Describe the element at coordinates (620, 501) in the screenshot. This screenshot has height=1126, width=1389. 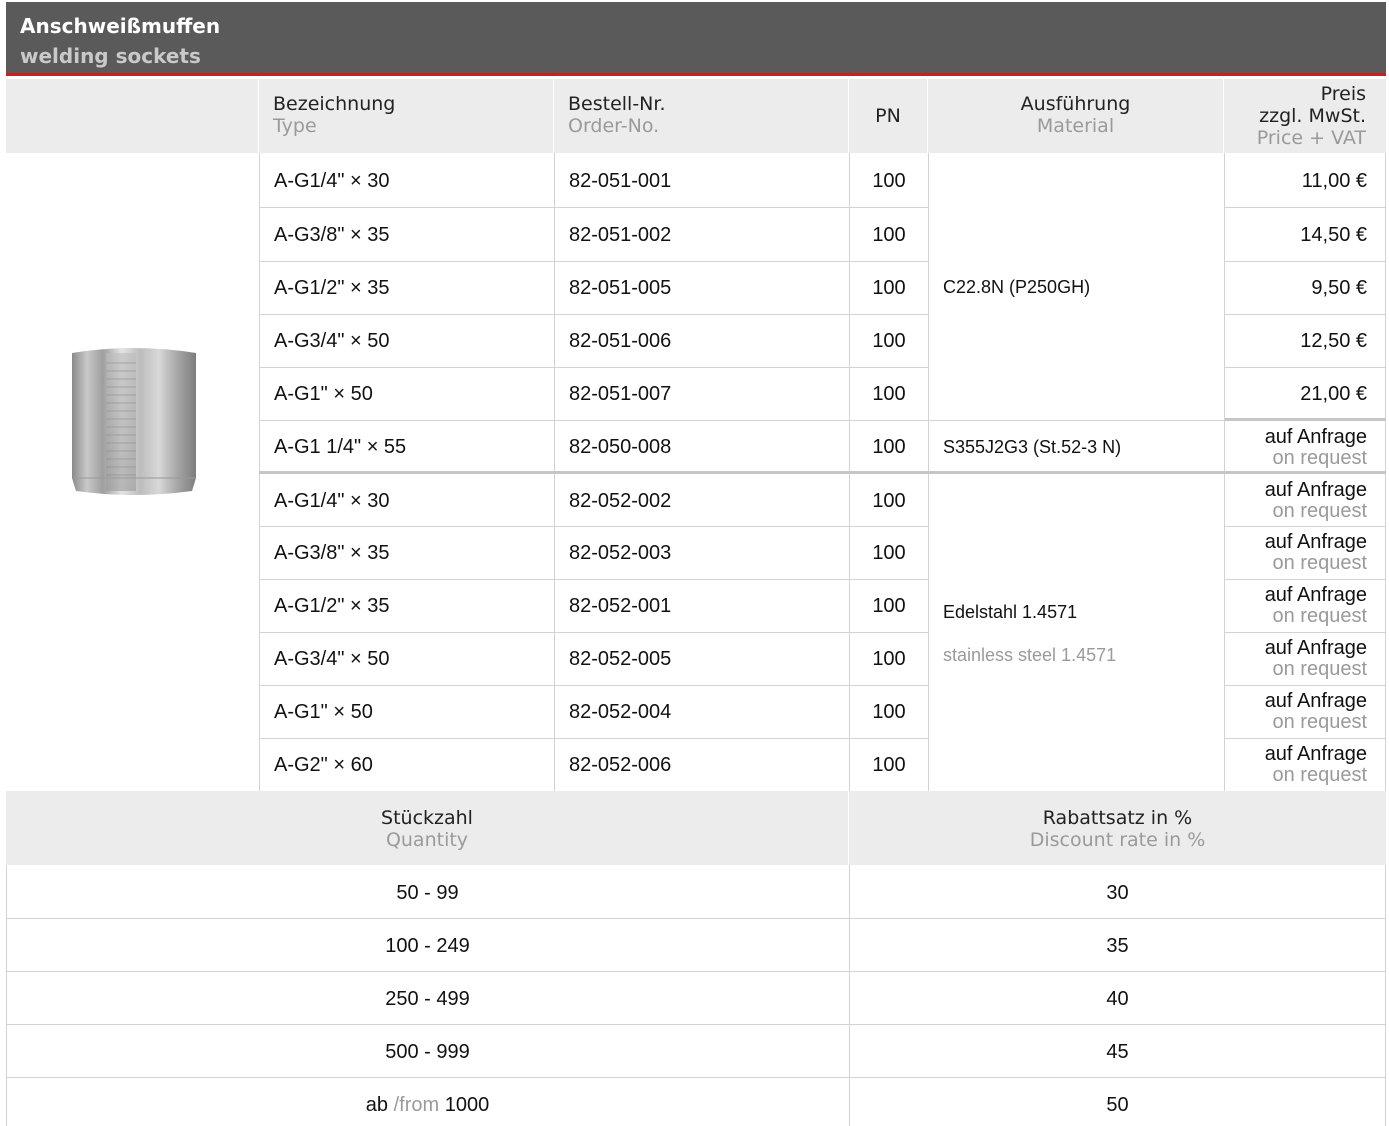
I see `cell-order: 82-052-002` at that location.